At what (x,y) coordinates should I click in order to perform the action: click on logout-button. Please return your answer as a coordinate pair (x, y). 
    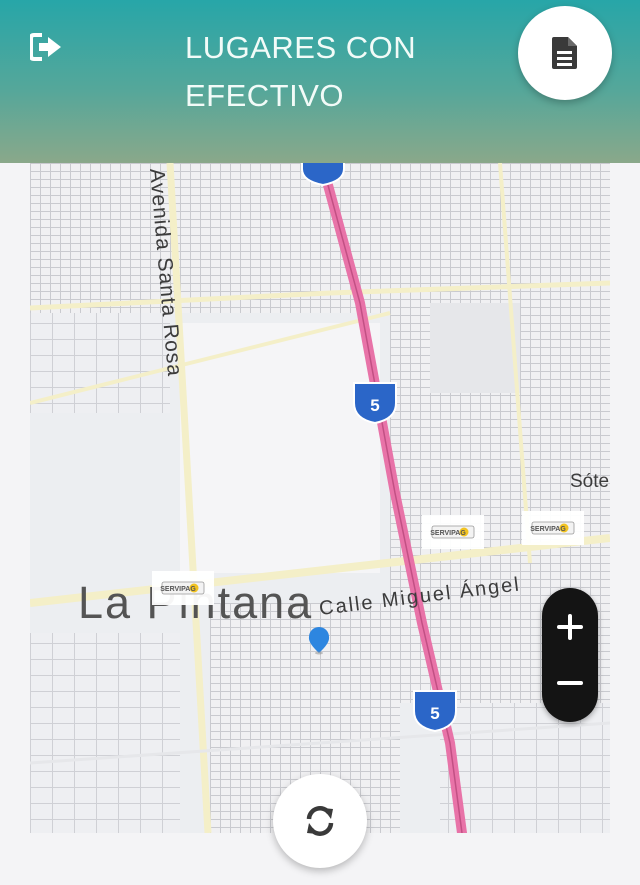
    Looking at the image, I should click on (46, 47).